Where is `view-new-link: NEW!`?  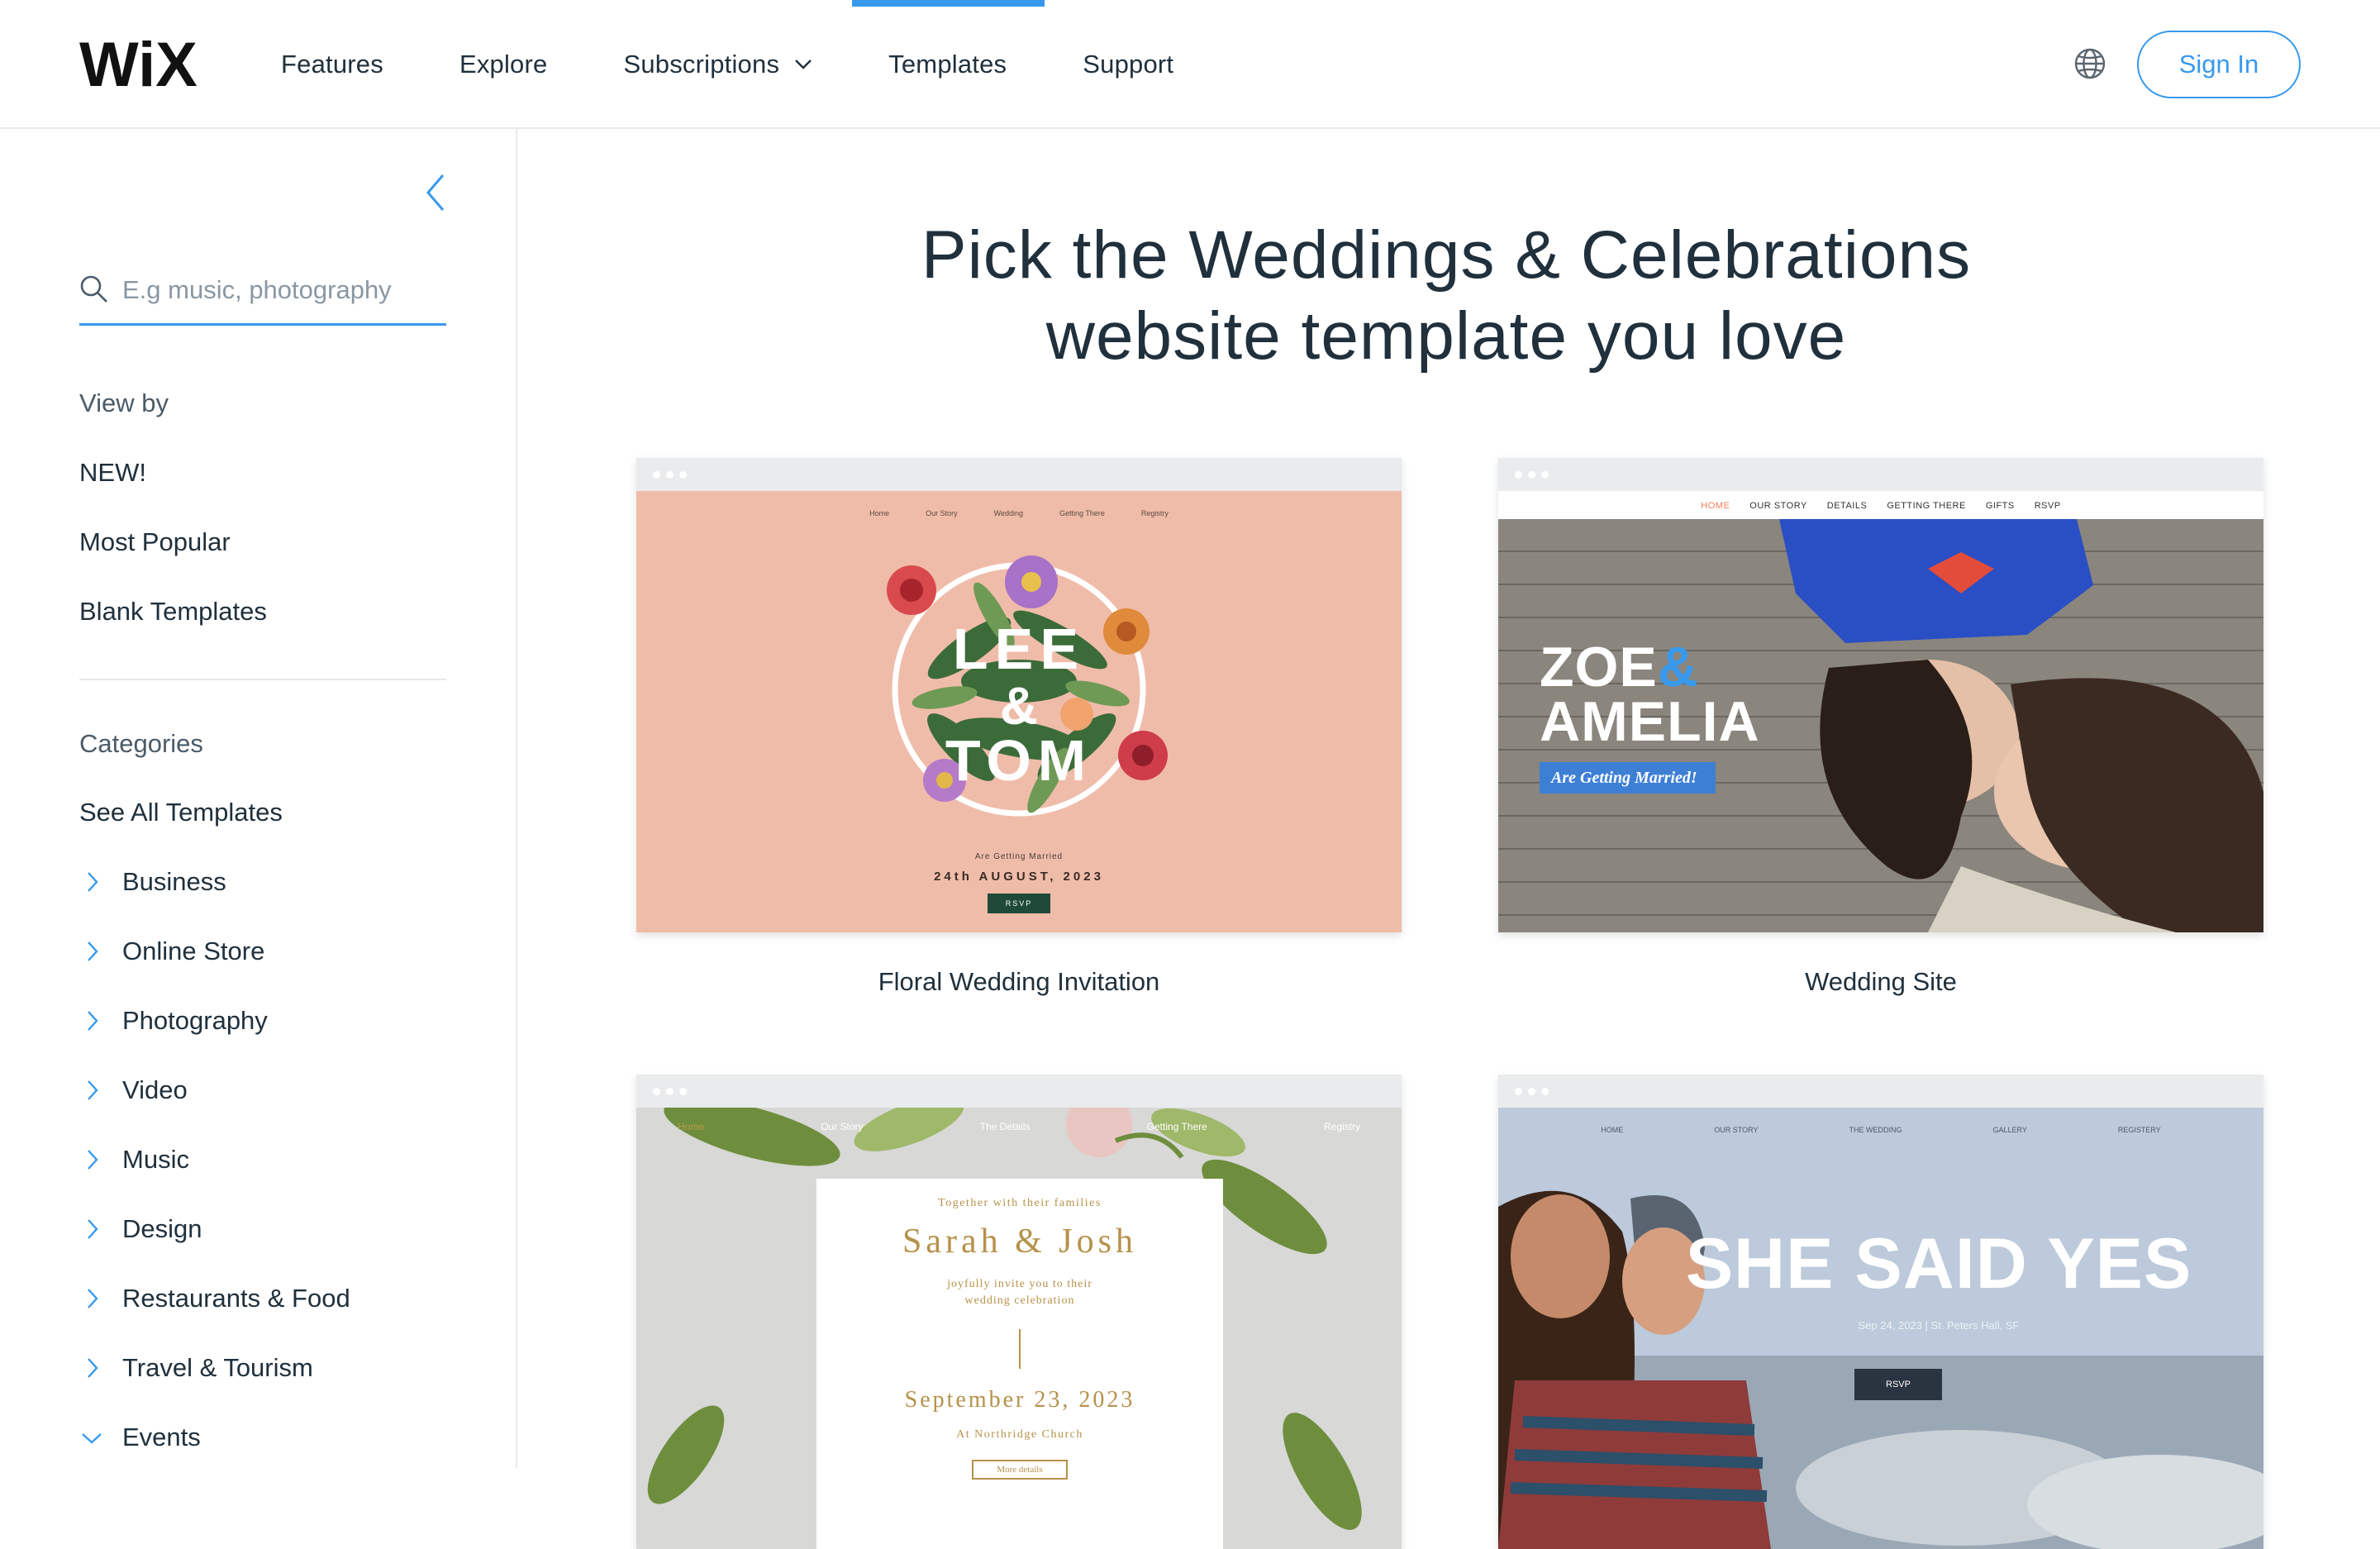 view-new-link: NEW! is located at coordinates (112, 473).